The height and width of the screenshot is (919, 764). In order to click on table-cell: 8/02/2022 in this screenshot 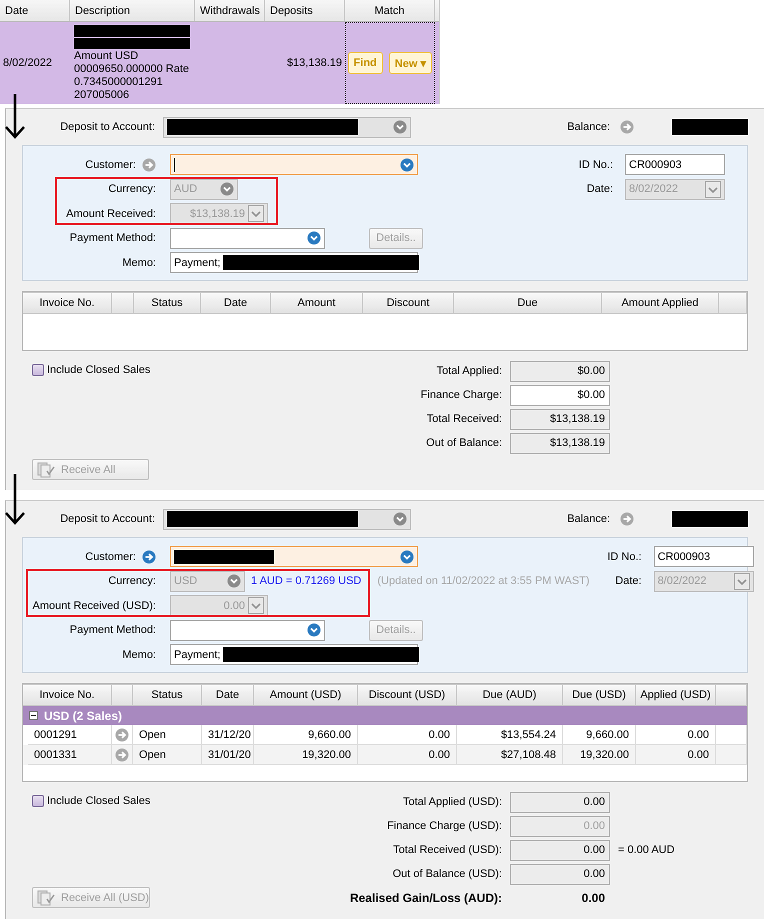, I will do `click(27, 63)`.